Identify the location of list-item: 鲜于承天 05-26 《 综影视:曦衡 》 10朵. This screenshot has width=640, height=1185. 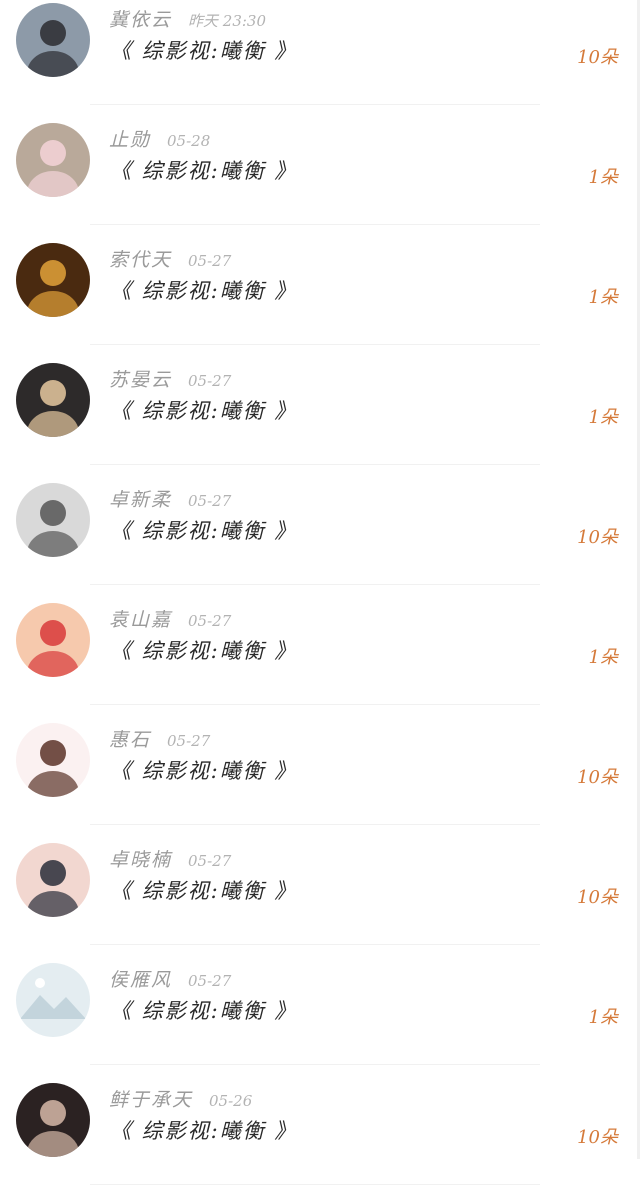
(320, 1125).